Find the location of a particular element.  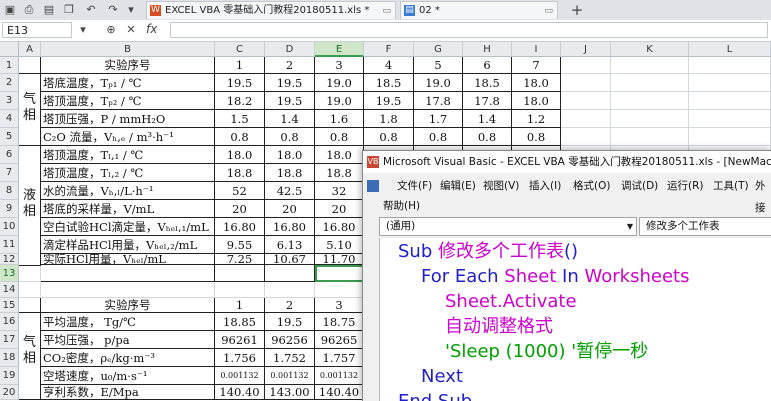

cell-e9: 20 is located at coordinates (339, 209).